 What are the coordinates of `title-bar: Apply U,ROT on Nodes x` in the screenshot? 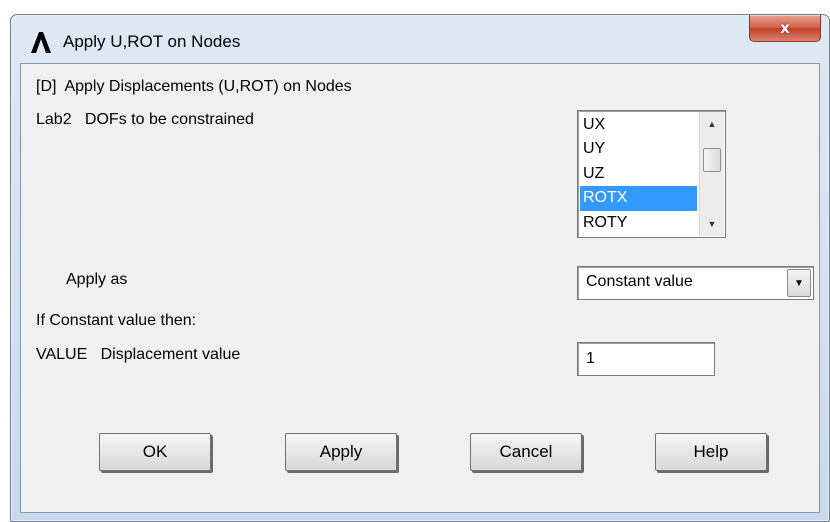 It's located at (420, 39).